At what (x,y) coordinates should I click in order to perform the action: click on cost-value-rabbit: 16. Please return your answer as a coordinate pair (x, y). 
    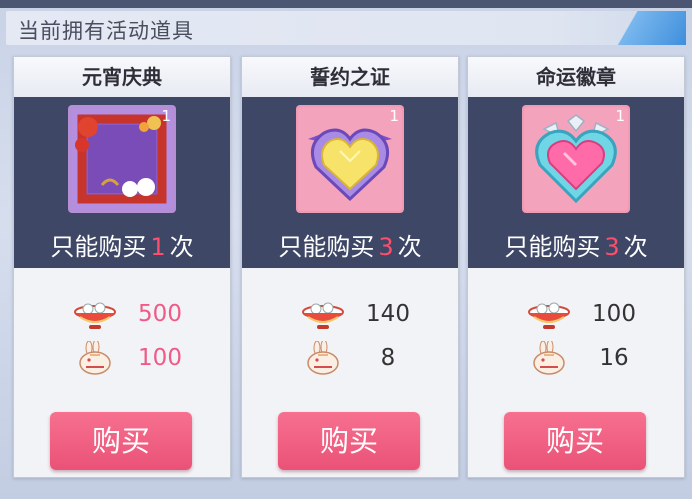
    Looking at the image, I should click on (614, 358).